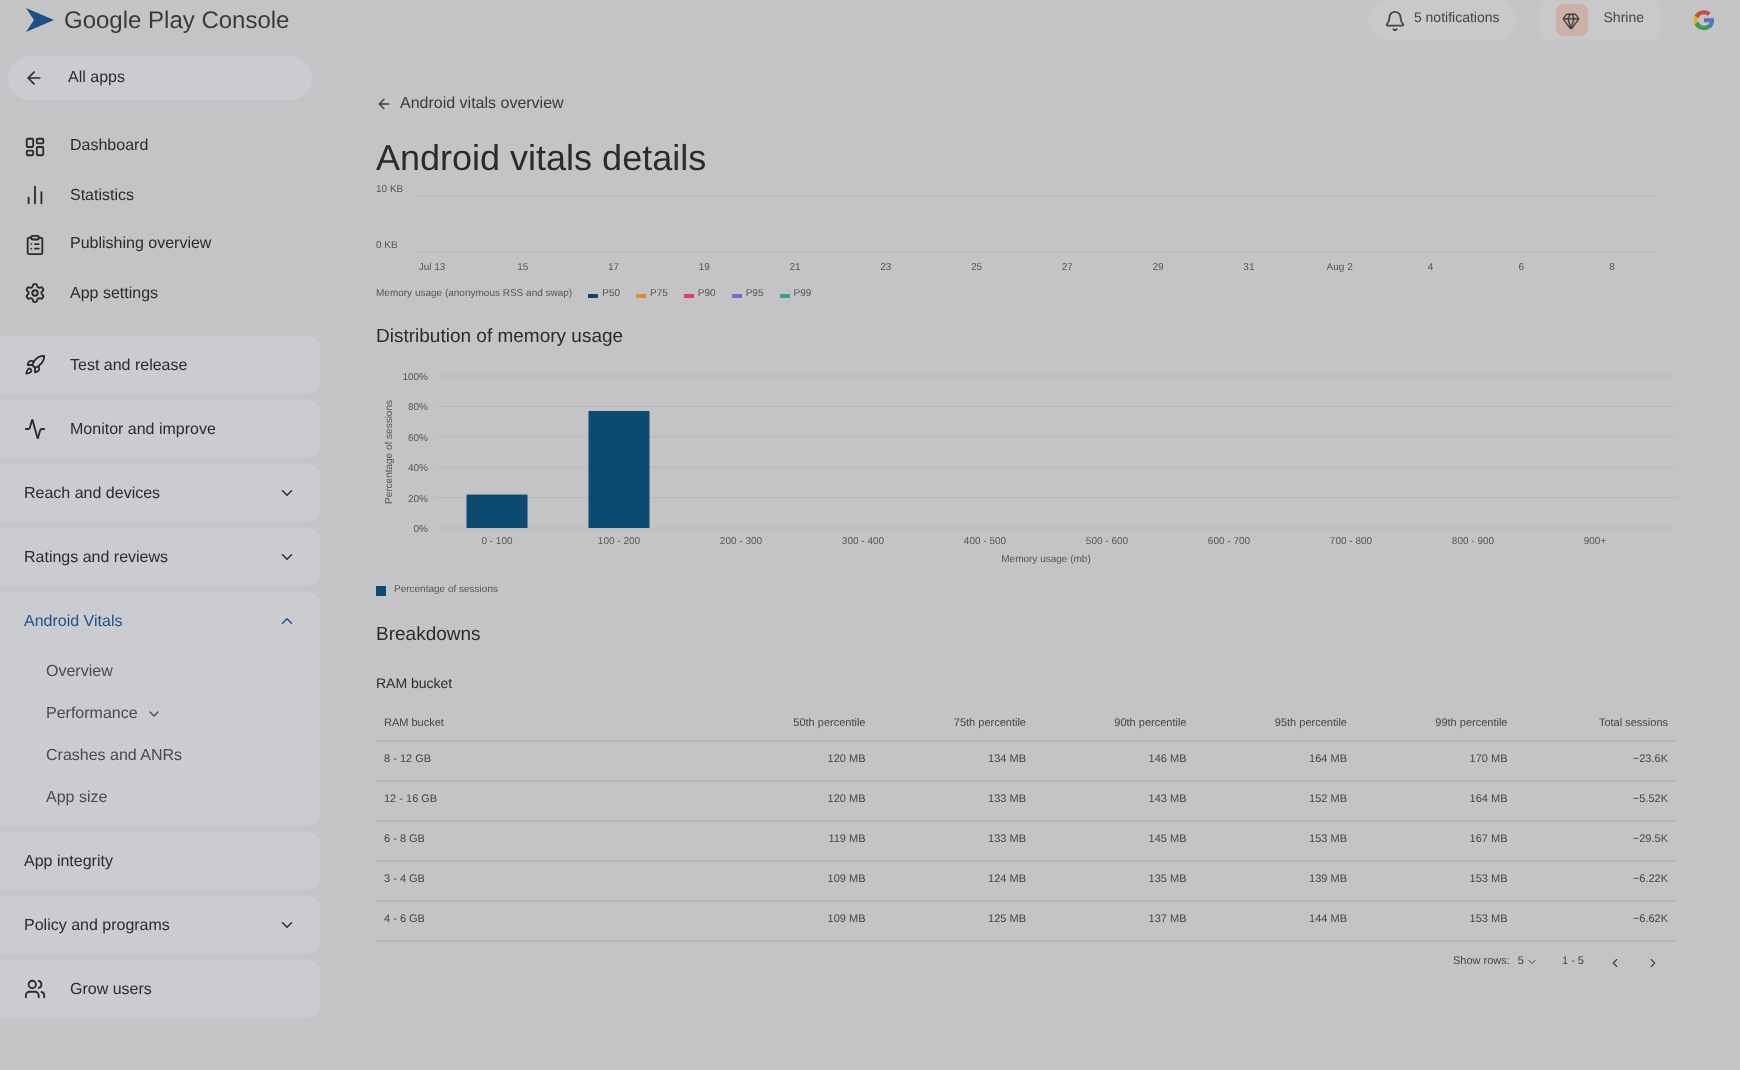 The width and height of the screenshot is (1740, 1070). I want to click on breadcrumb-link: Android vitals overview, so click(470, 104).